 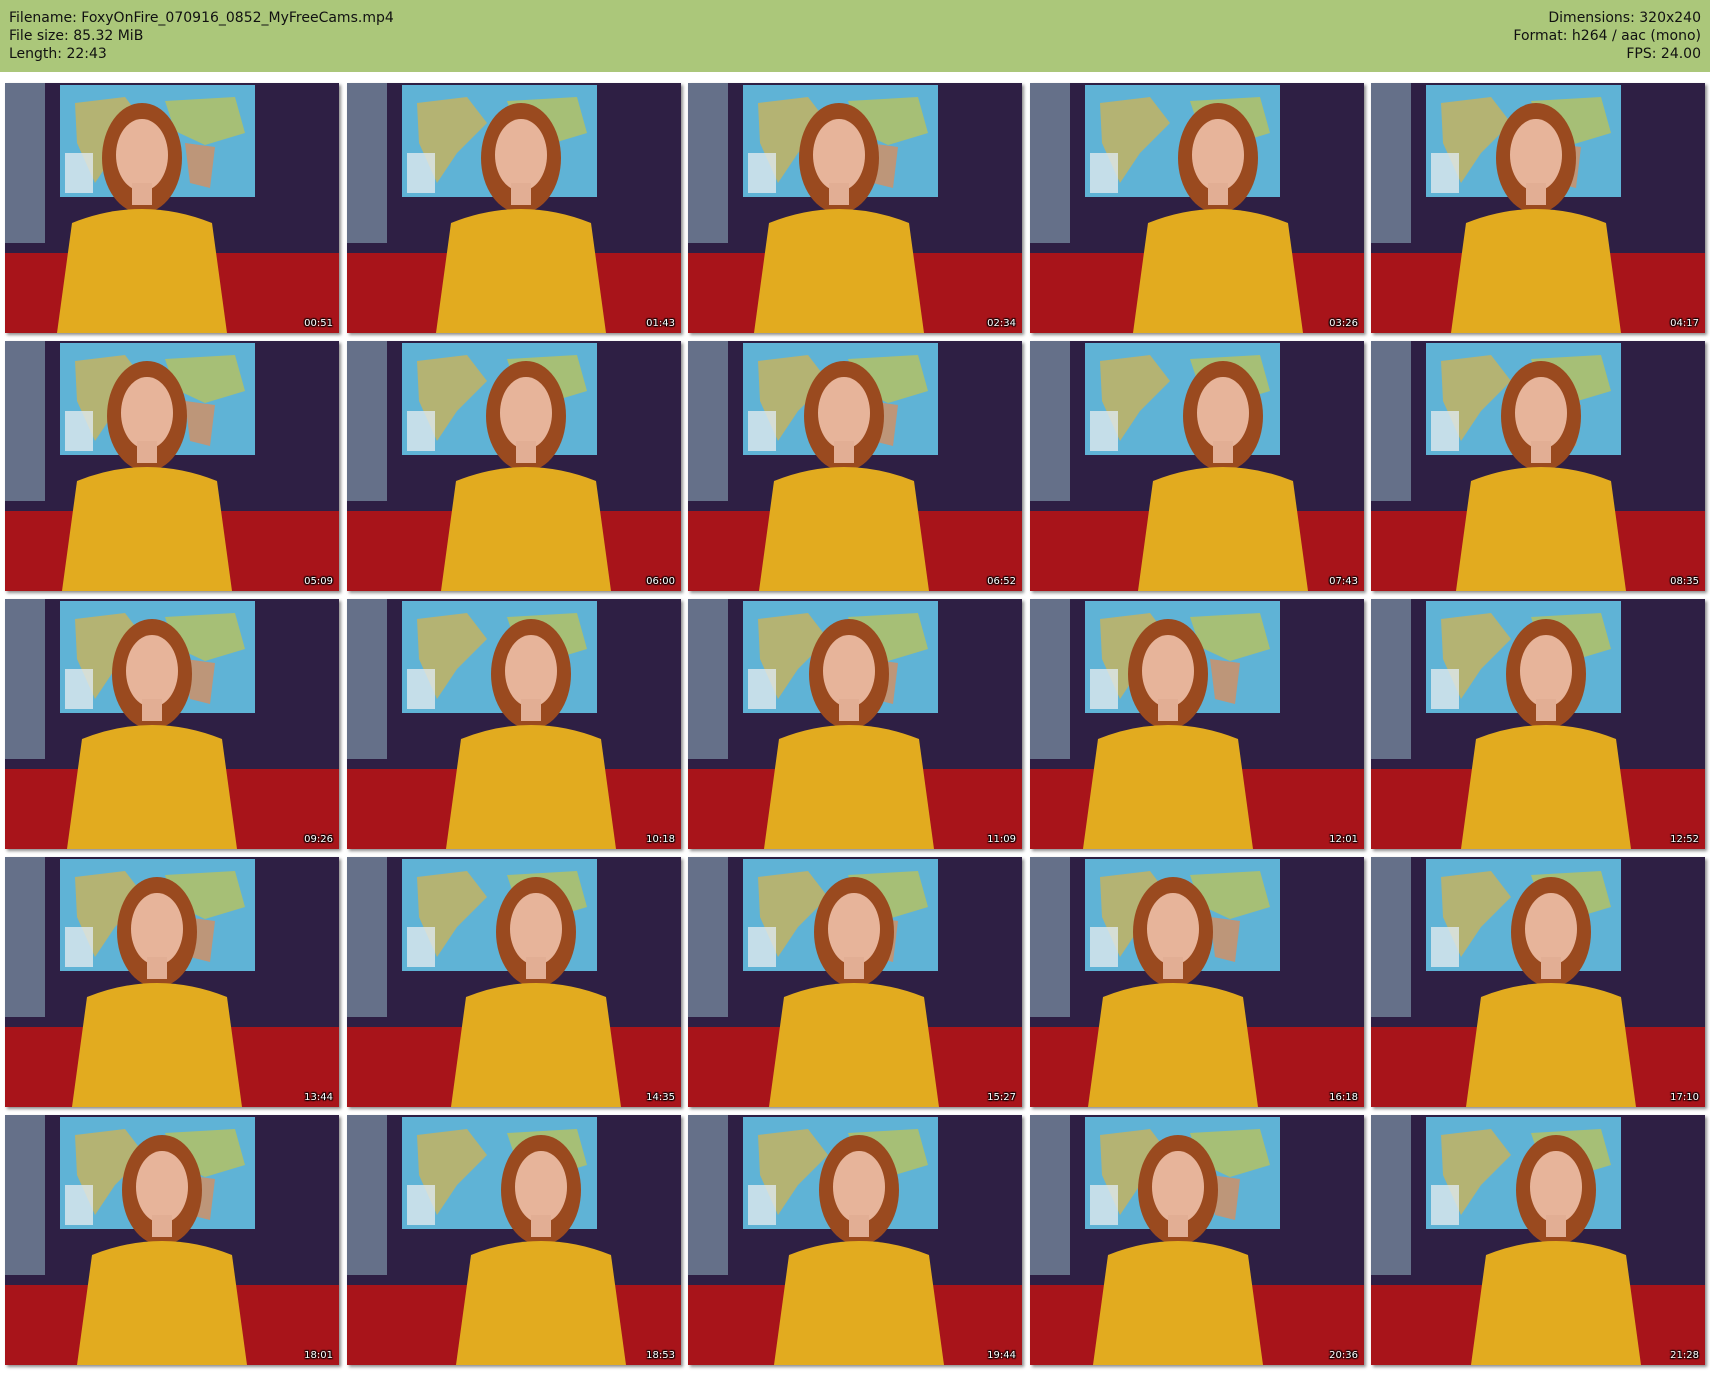 I want to click on length-text: Length: 22:43, so click(x=58, y=54).